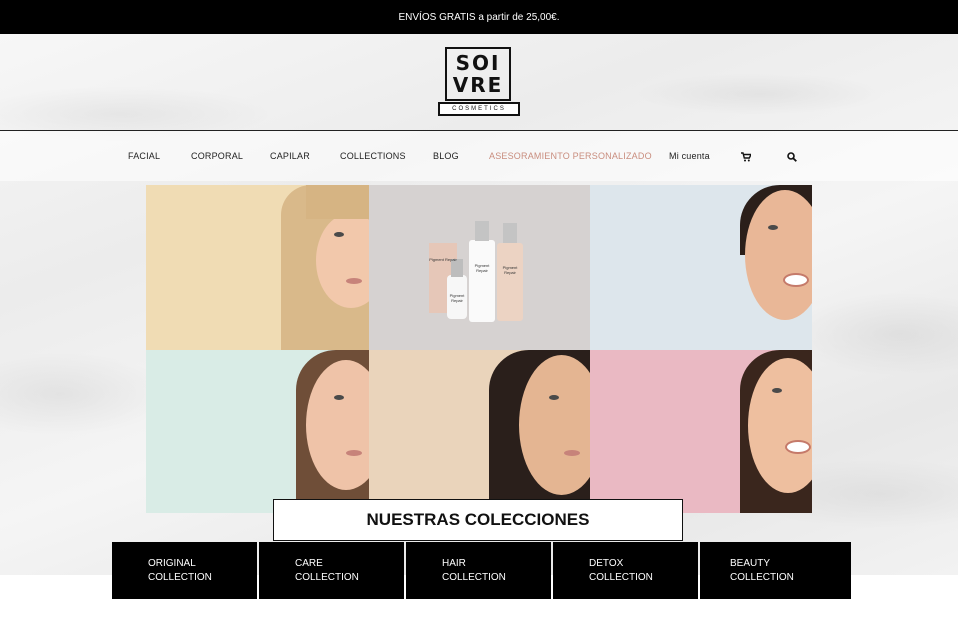 The height and width of the screenshot is (621, 958). I want to click on collection-hair-button: HAIR COLLECTION, so click(478, 570).